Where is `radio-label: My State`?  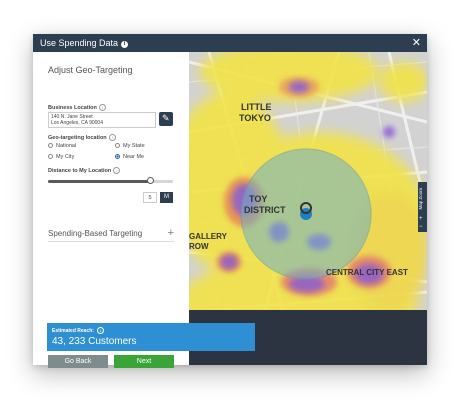 radio-label: My State is located at coordinates (134, 146).